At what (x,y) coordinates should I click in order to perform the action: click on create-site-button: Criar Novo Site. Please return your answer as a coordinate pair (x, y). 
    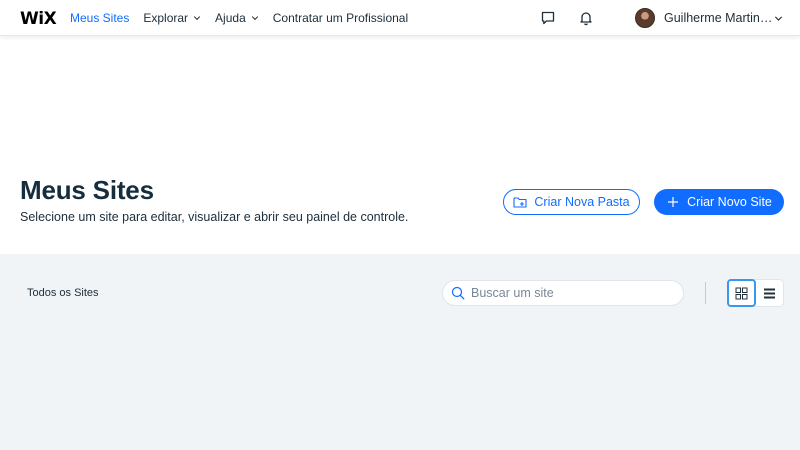
    Looking at the image, I should click on (719, 202).